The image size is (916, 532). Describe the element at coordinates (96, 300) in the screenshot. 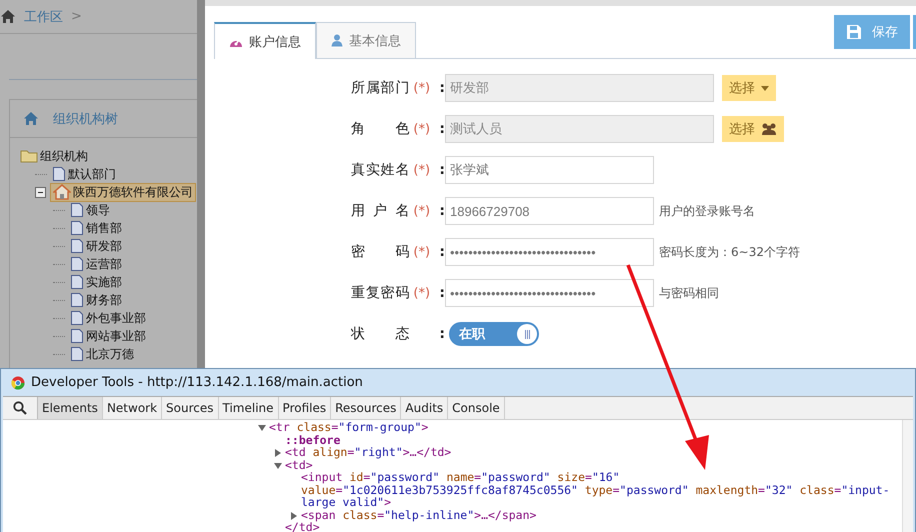

I see `tree-item: 财务部` at that location.